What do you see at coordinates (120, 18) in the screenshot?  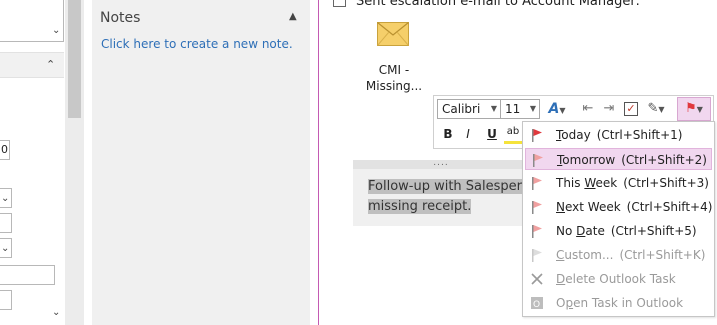 I see `notes-title: Notes` at bounding box center [120, 18].